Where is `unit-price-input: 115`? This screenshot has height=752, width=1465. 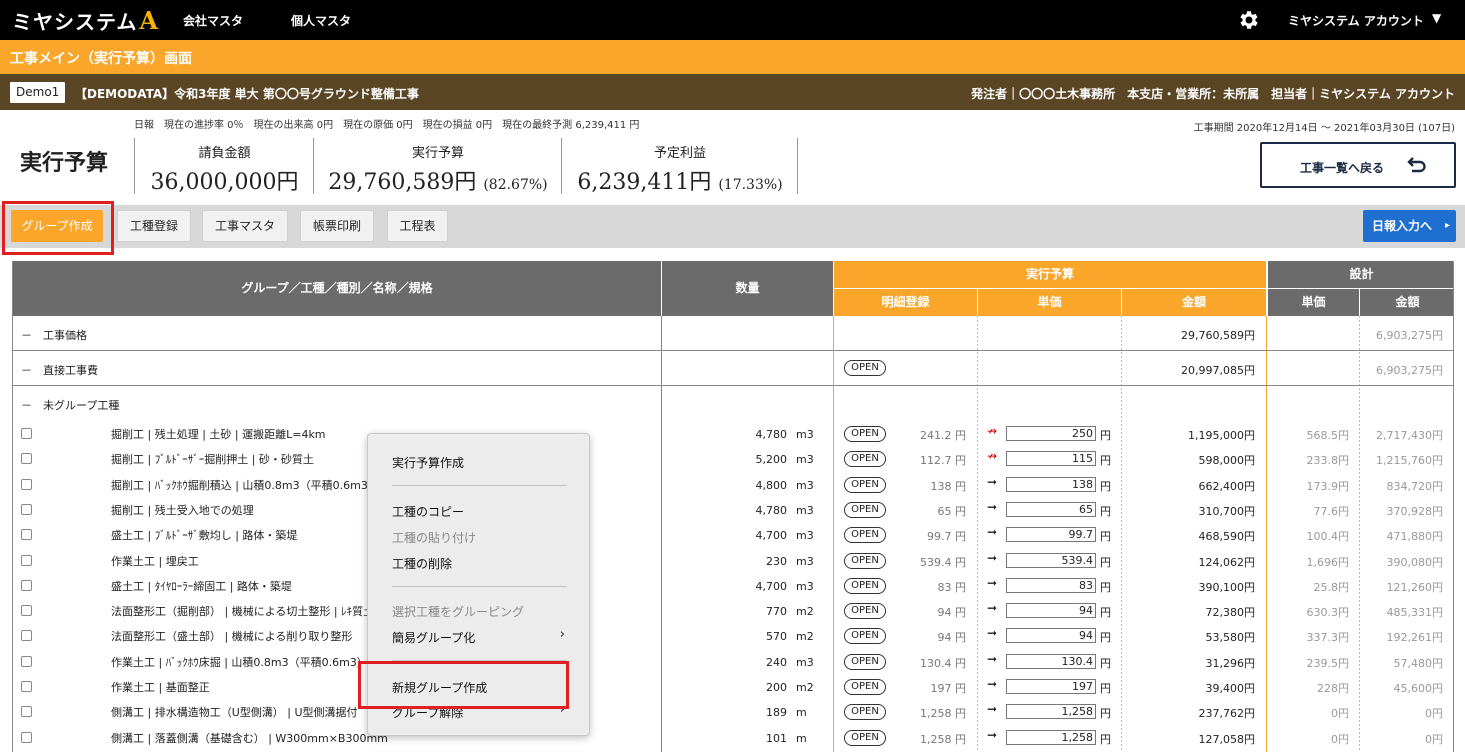
unit-price-input: 115 is located at coordinates (1051, 458).